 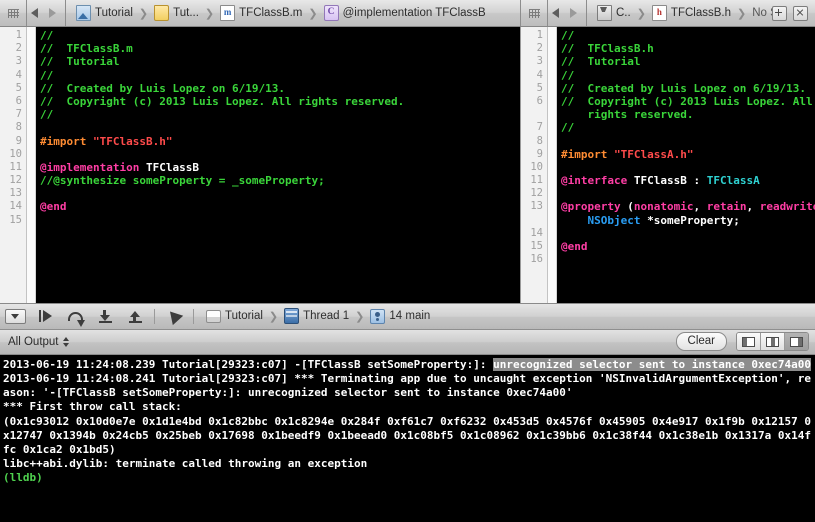 I want to click on simulate-location-icon, so click(x=174, y=316).